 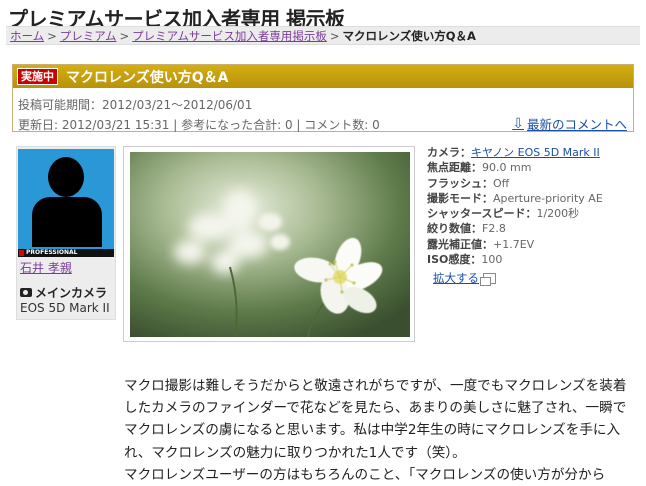 I want to click on main-camera-model: EOS 5D Mark II, so click(x=65, y=308).